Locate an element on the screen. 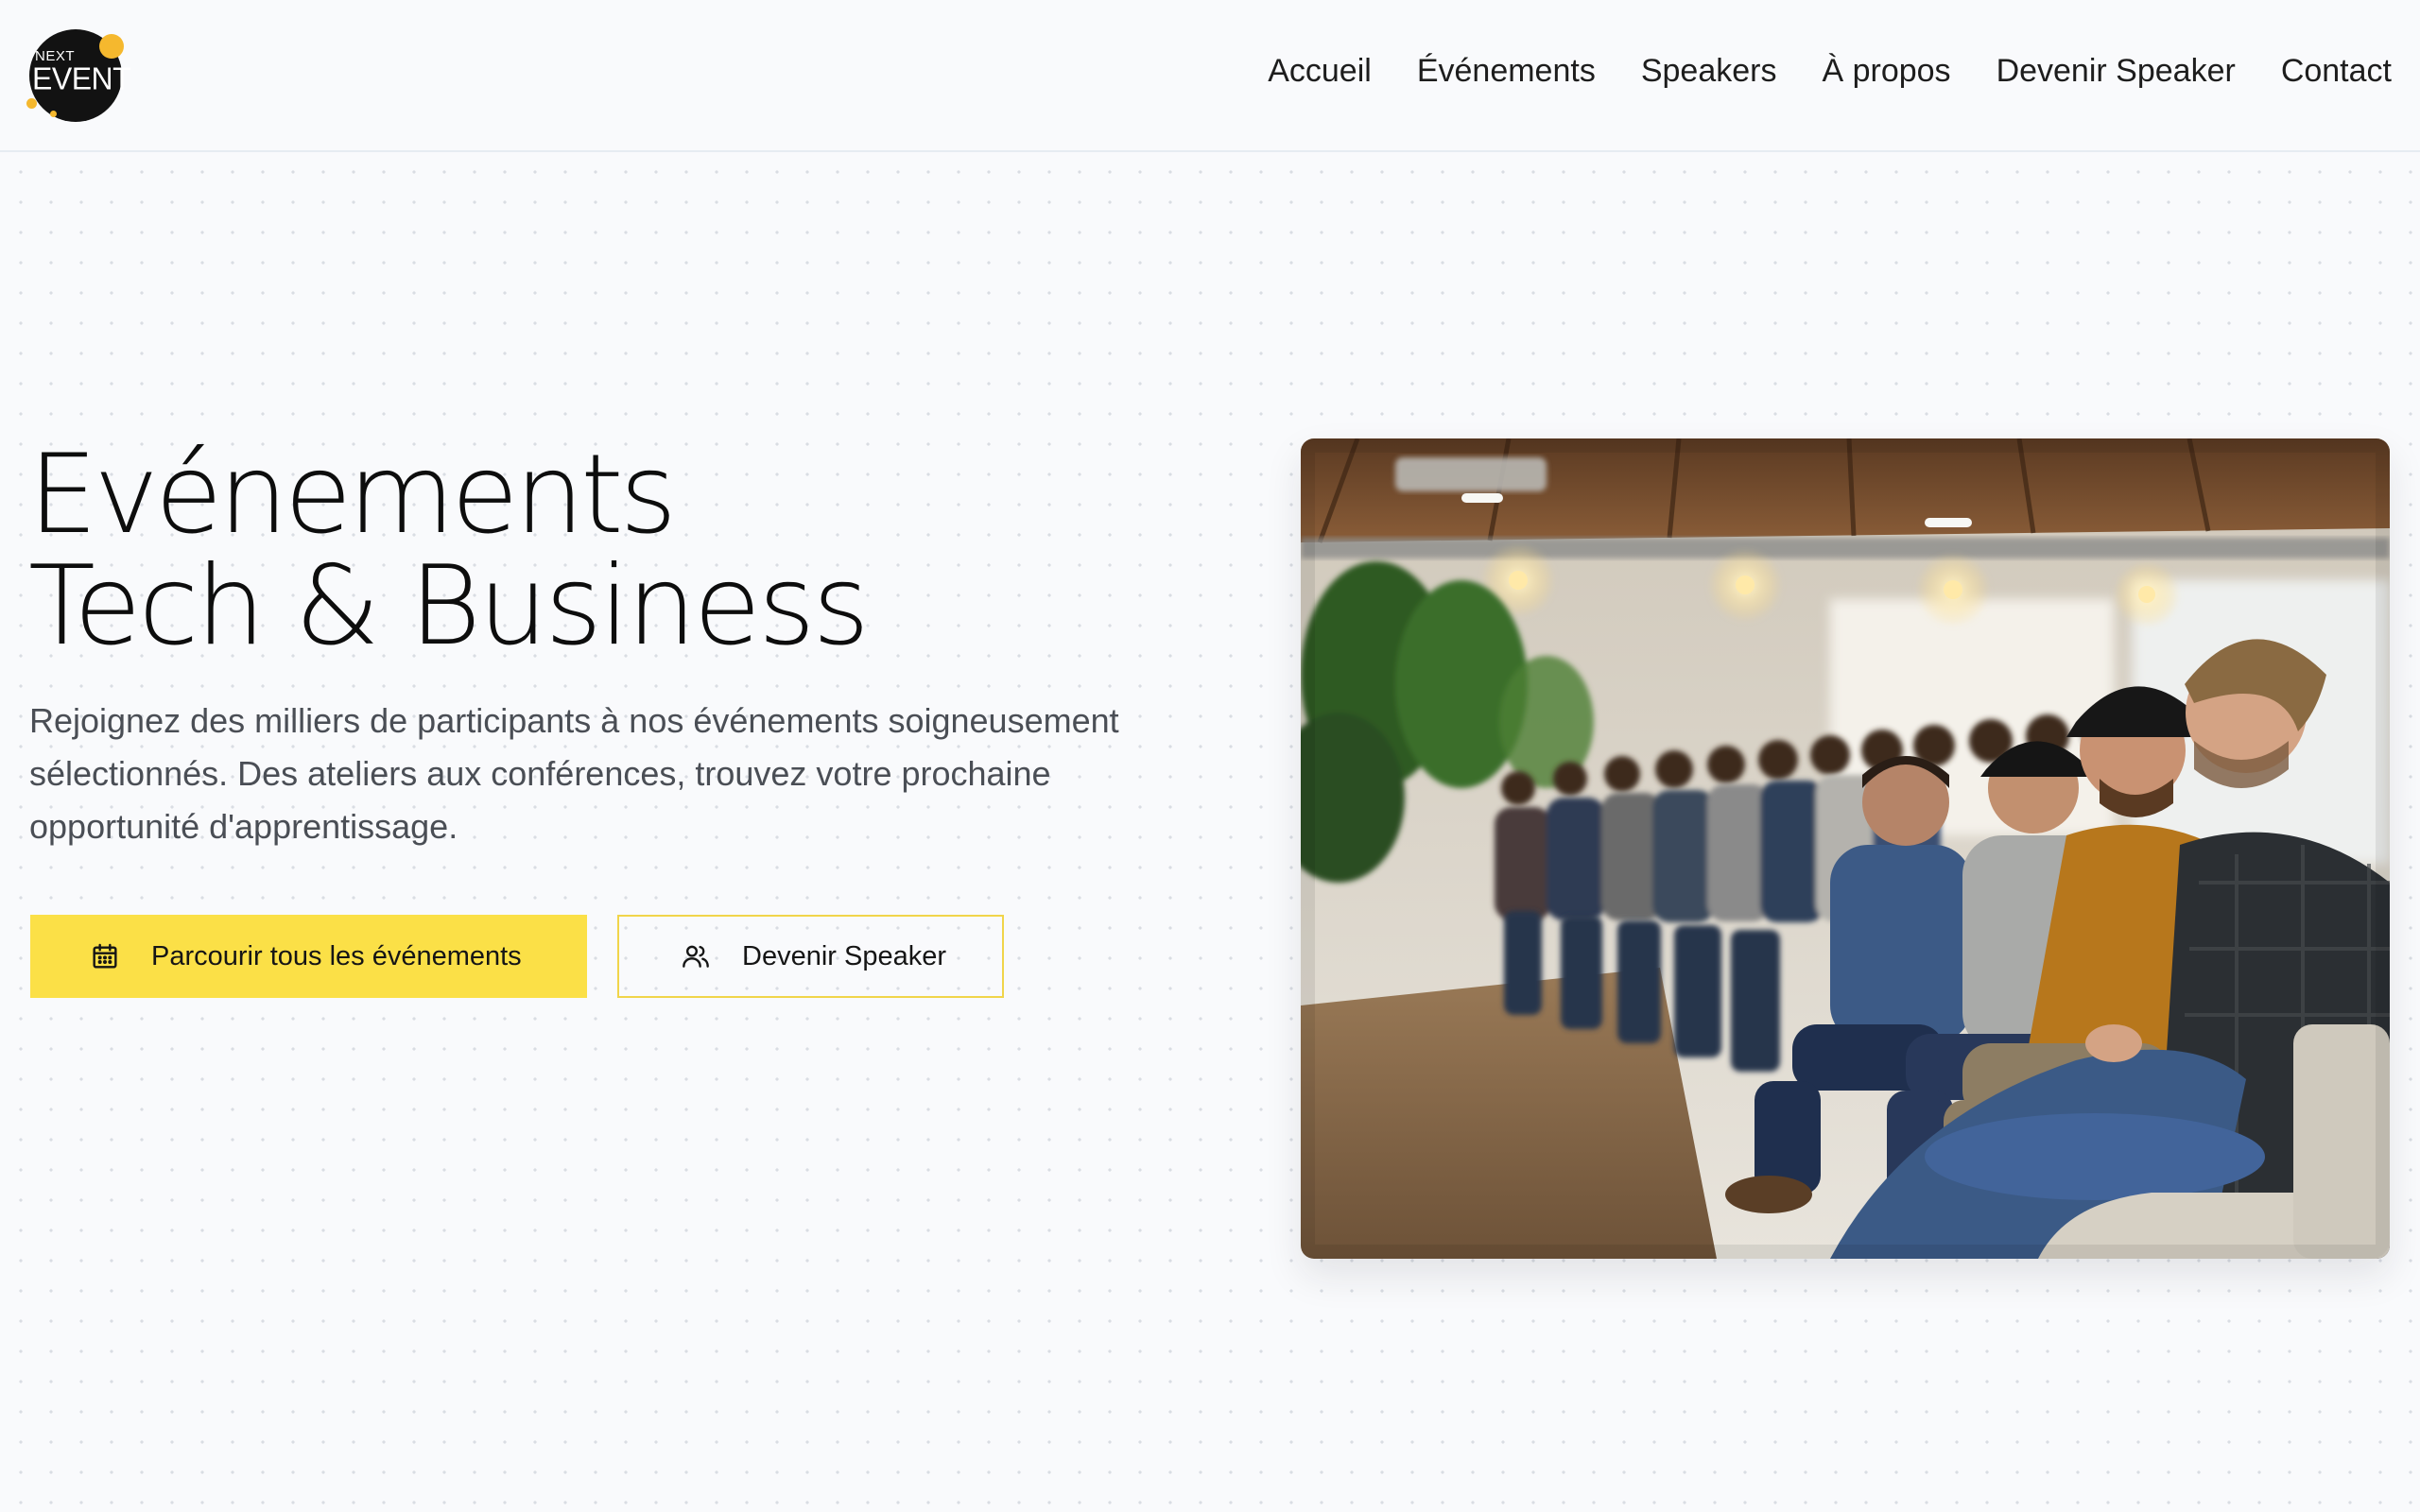 The height and width of the screenshot is (1512, 2420). next-event-logo: NEXT EVENT is located at coordinates (79, 75).